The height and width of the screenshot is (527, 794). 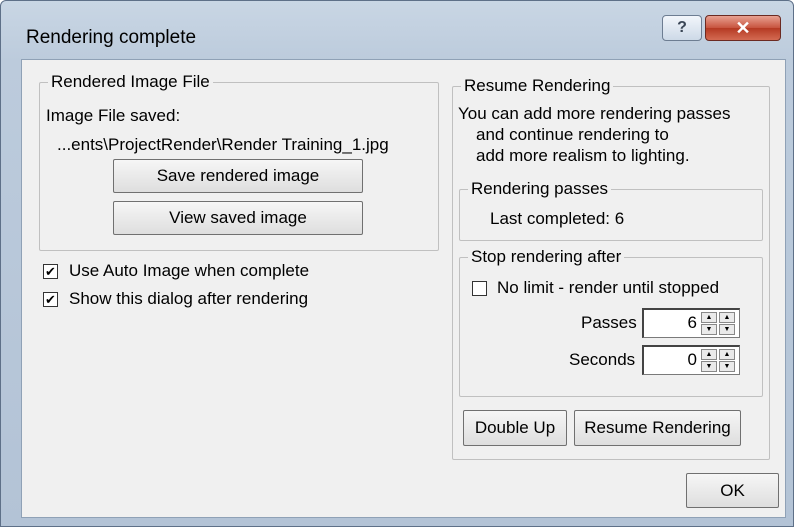 I want to click on seconds-down-arrow-icon: ▼, so click(x=709, y=366).